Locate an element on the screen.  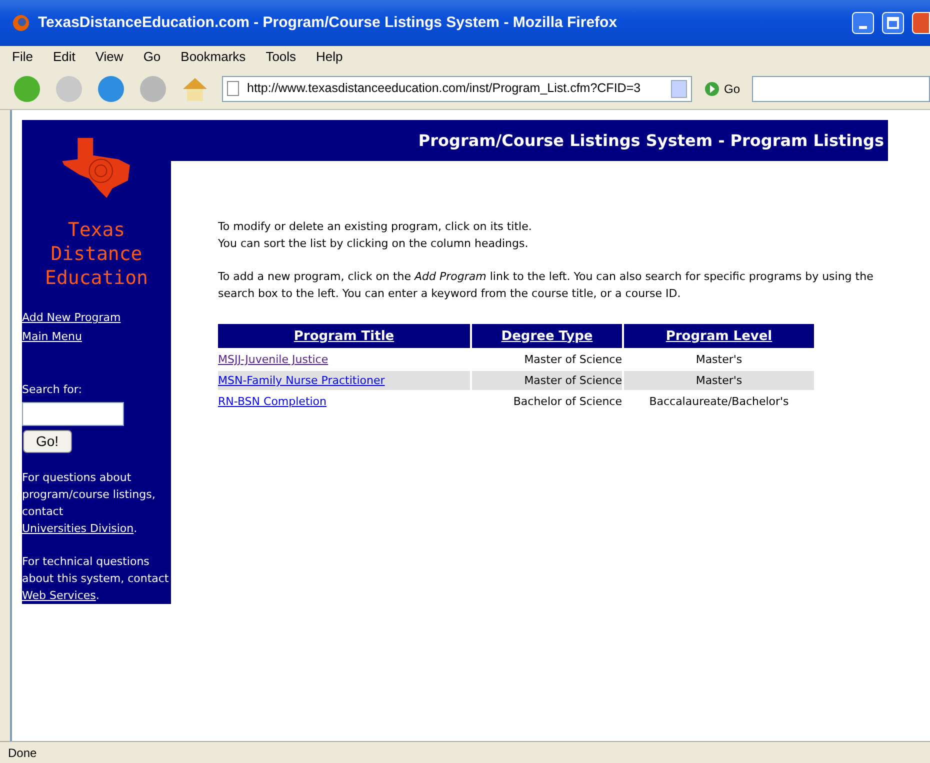
page-icon is located at coordinates (233, 88).